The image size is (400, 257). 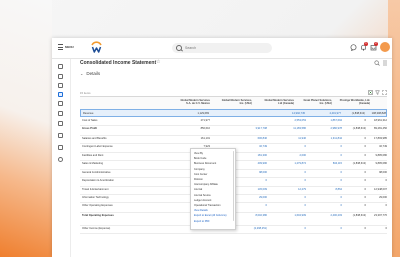 I want to click on table-cell: 14,992,745, so click(x=298, y=113).